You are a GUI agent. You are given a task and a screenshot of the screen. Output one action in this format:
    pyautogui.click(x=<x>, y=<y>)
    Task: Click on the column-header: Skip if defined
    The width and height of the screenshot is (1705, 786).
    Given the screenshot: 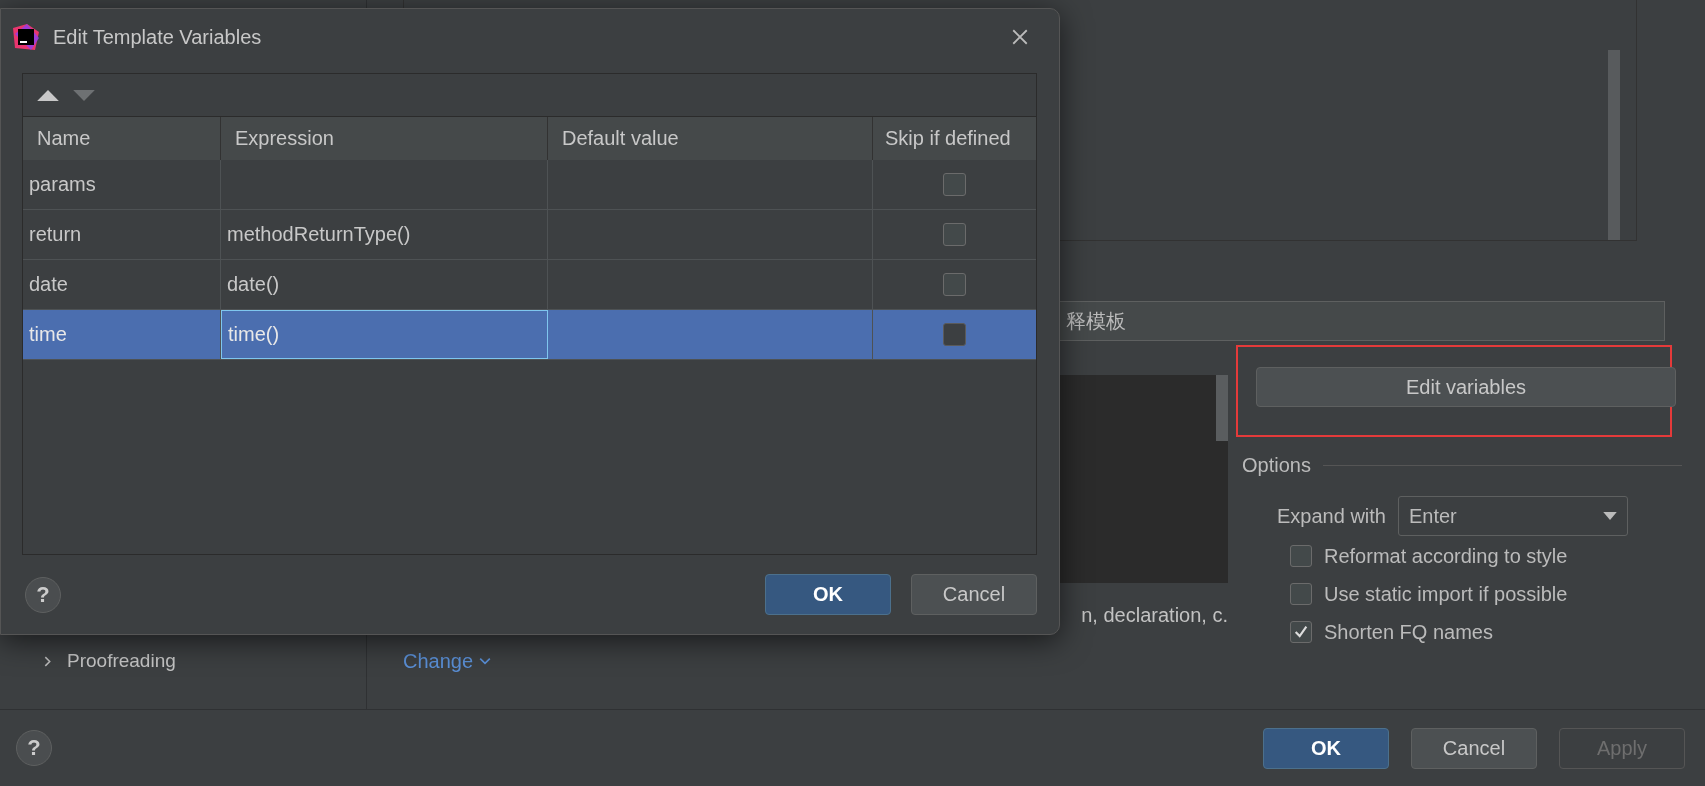 What is the action you would take?
    pyautogui.click(x=954, y=138)
    